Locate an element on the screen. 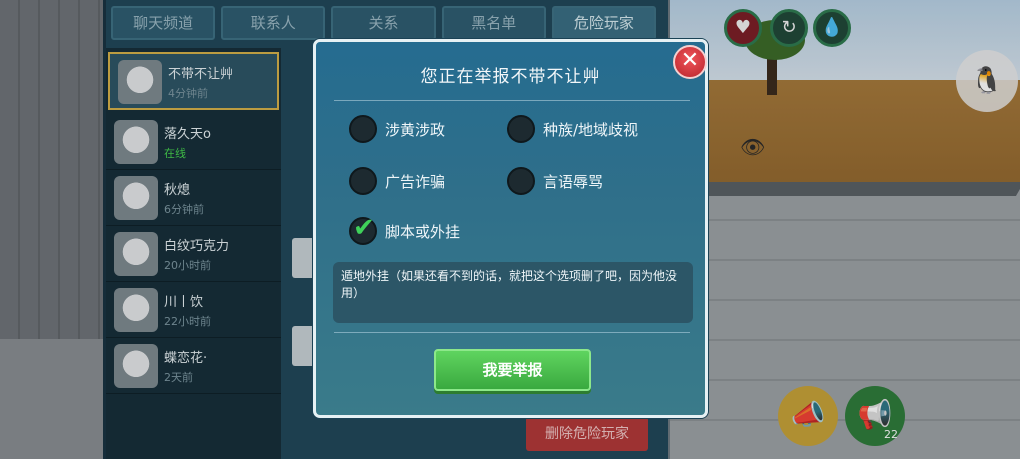 The width and height of the screenshot is (1020, 459). option-label: 脚本或外挂 is located at coordinates (423, 231).